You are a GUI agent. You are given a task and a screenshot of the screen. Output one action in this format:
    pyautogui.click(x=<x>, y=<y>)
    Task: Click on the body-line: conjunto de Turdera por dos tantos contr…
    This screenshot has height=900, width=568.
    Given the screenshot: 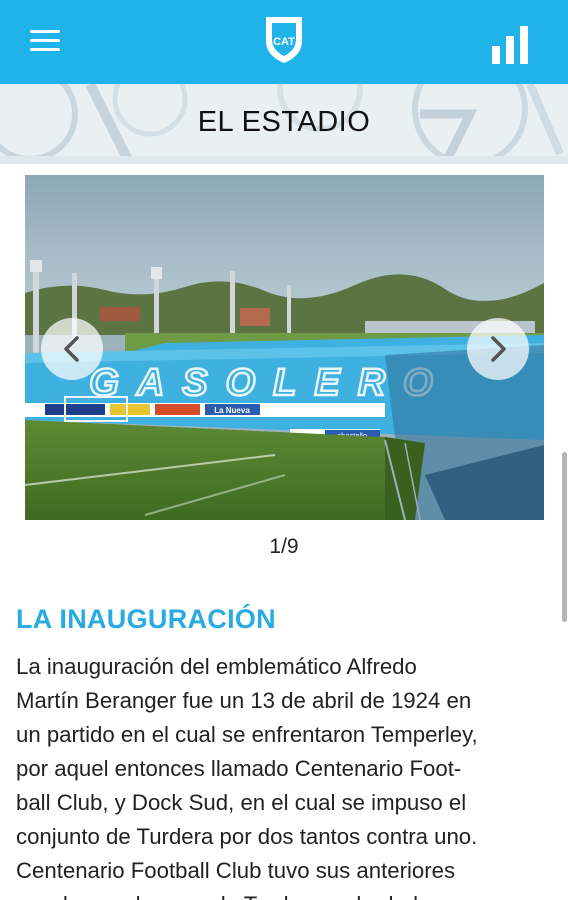 What is the action you would take?
    pyautogui.click(x=247, y=836)
    